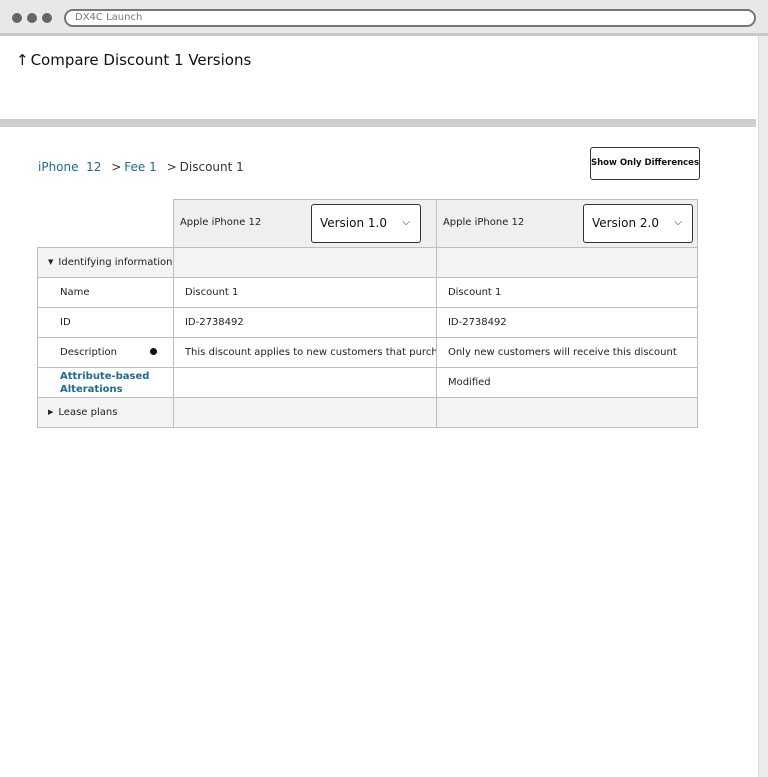 The width and height of the screenshot is (768, 777). I want to click on breadcrumb-fee-link: Fee 1, so click(140, 167).